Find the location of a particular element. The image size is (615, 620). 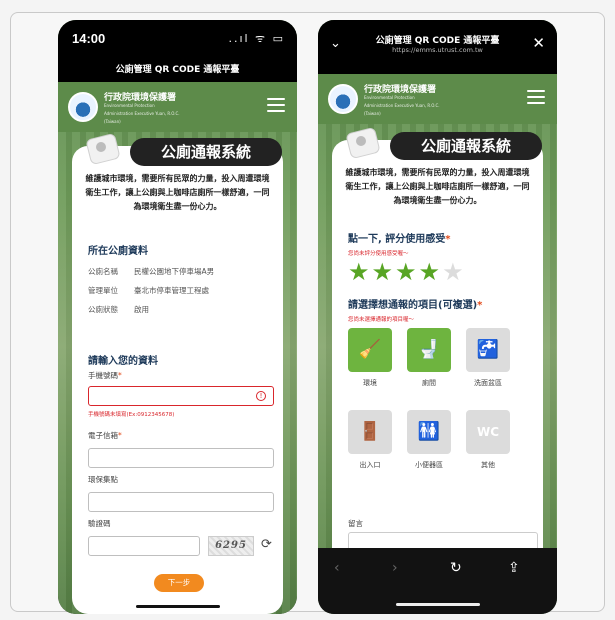

faucet-icon: 🚰 is located at coordinates (488, 349).